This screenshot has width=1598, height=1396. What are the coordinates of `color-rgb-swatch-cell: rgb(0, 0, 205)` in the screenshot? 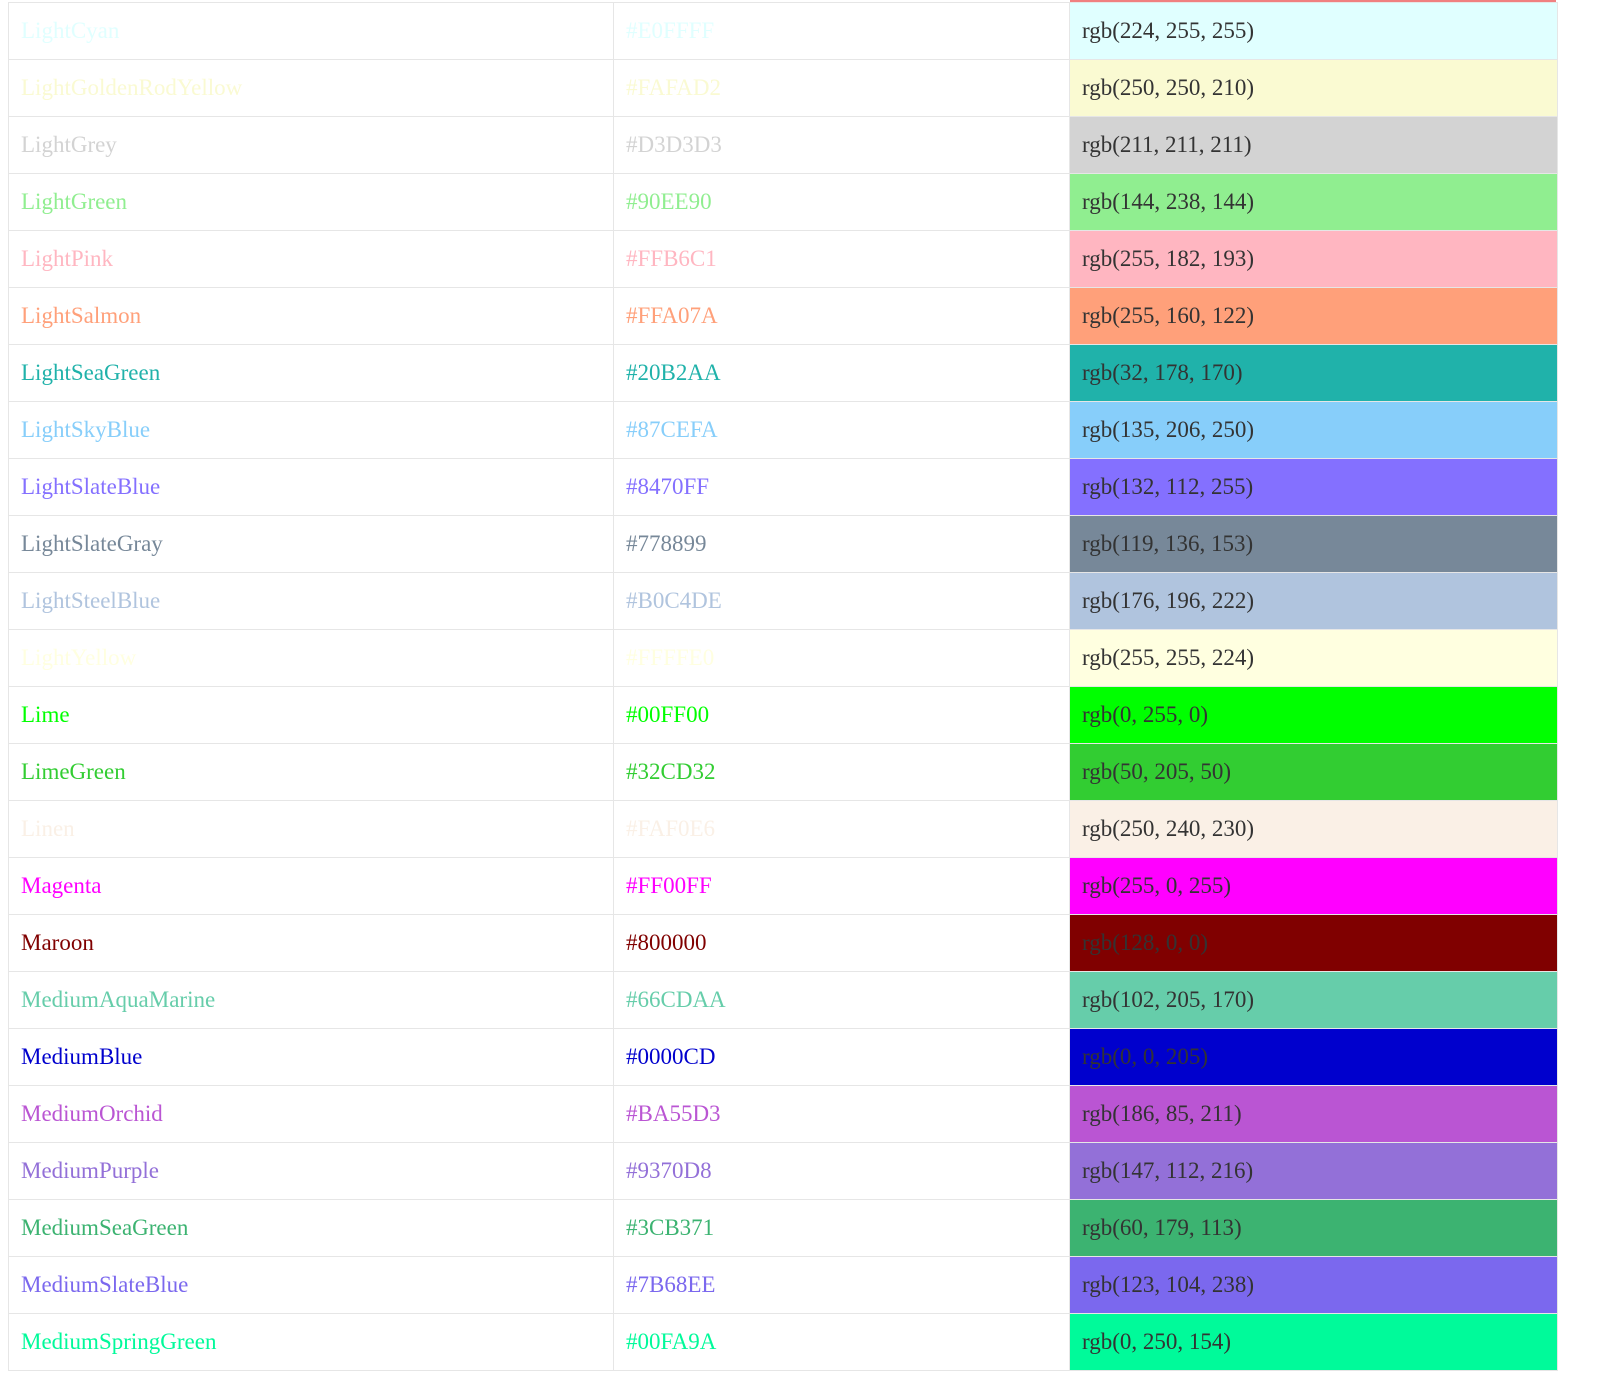 It's located at (1313, 1057).